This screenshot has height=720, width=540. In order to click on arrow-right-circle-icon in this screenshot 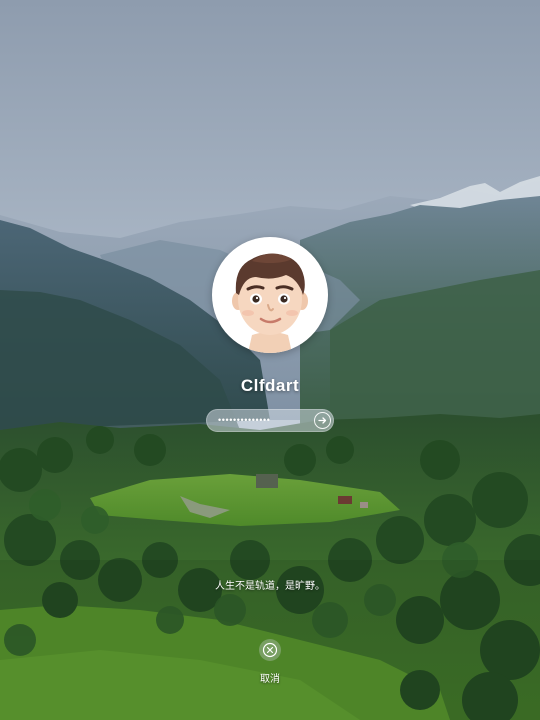, I will do `click(322, 420)`.